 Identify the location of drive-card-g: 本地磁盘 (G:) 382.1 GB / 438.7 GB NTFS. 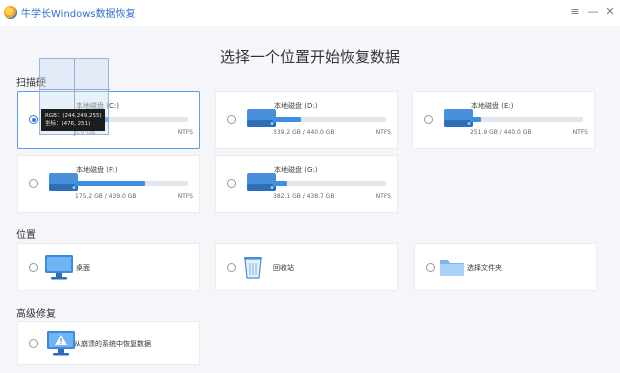
(306, 184).